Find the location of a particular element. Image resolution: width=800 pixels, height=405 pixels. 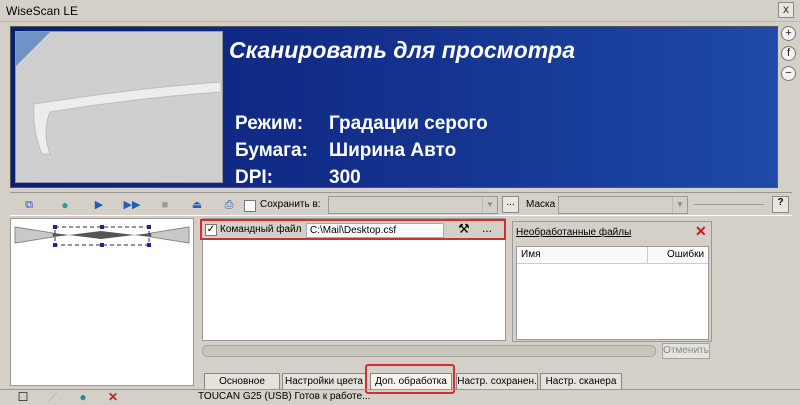

frame-pane is located at coordinates (102, 302).